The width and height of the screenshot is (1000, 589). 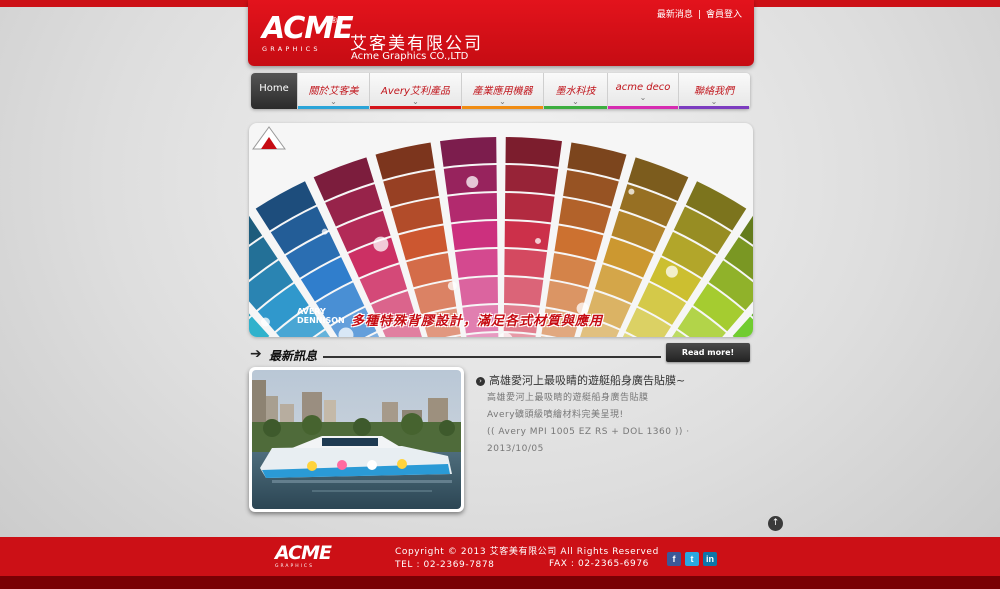 I want to click on news-item-line: Avery礦頭級噴繪材料完美呈現!, so click(x=555, y=415).